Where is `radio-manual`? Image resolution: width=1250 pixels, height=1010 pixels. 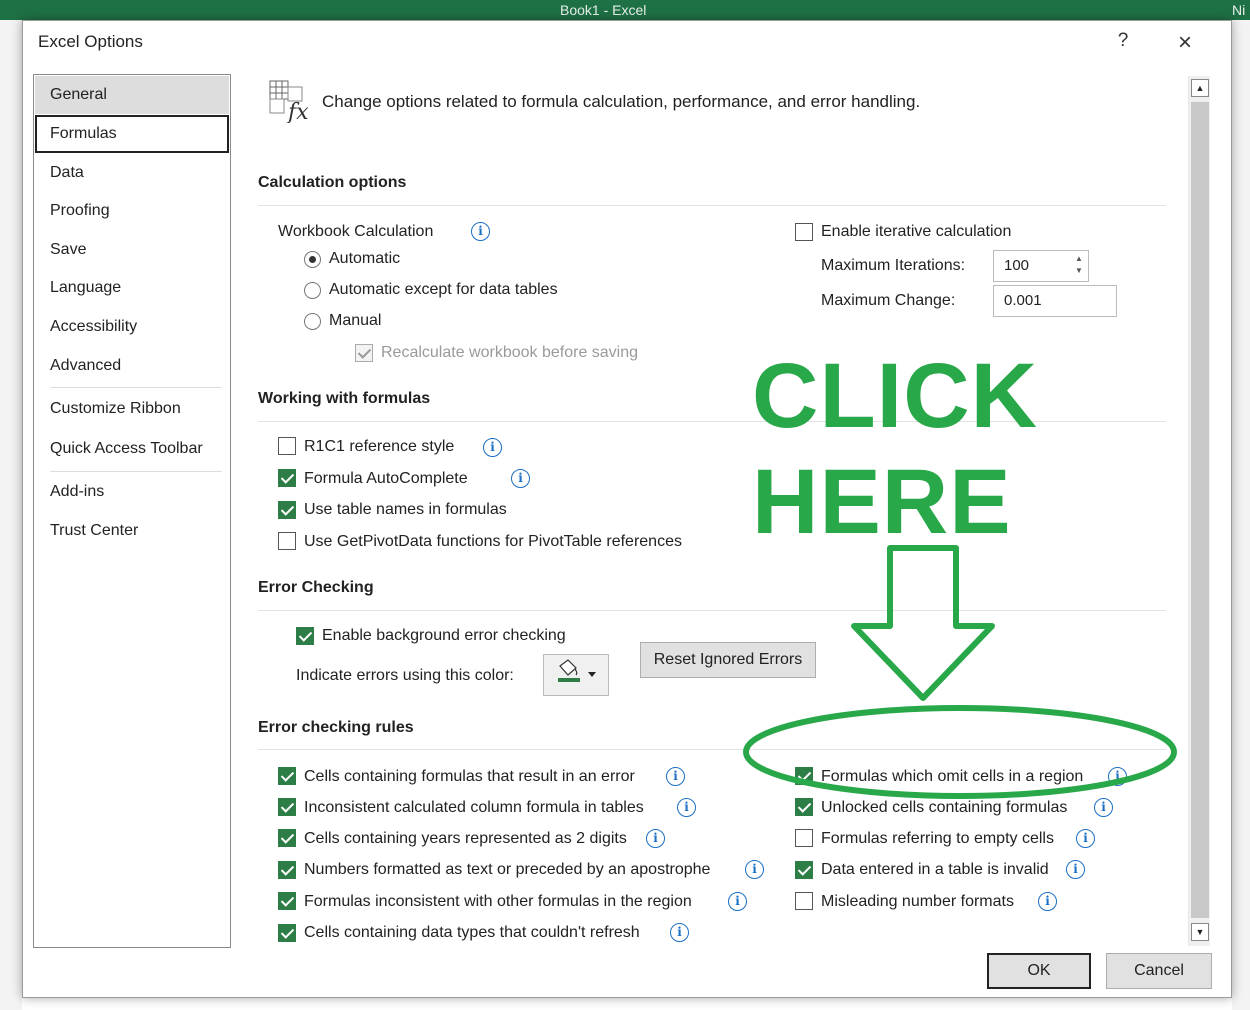
radio-manual is located at coordinates (312, 321).